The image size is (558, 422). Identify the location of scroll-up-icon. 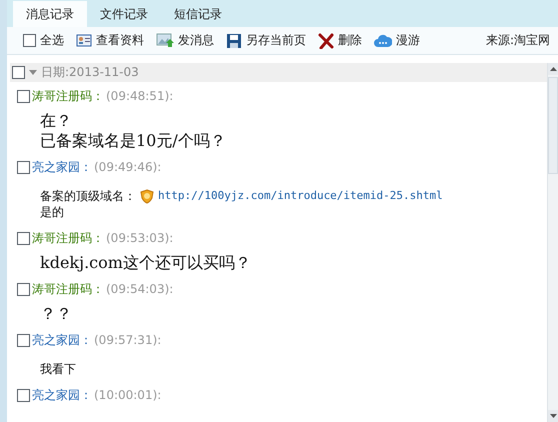
(553, 69).